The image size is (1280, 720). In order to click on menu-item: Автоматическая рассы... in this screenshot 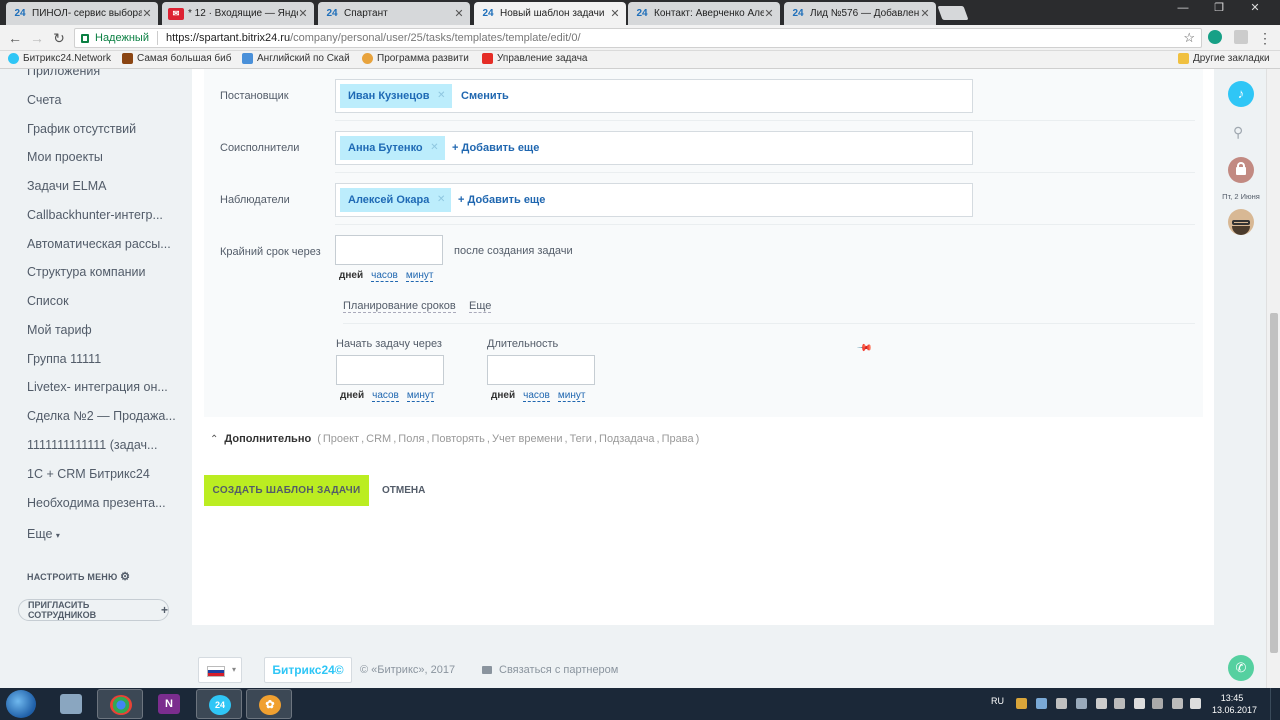, I will do `click(102, 244)`.